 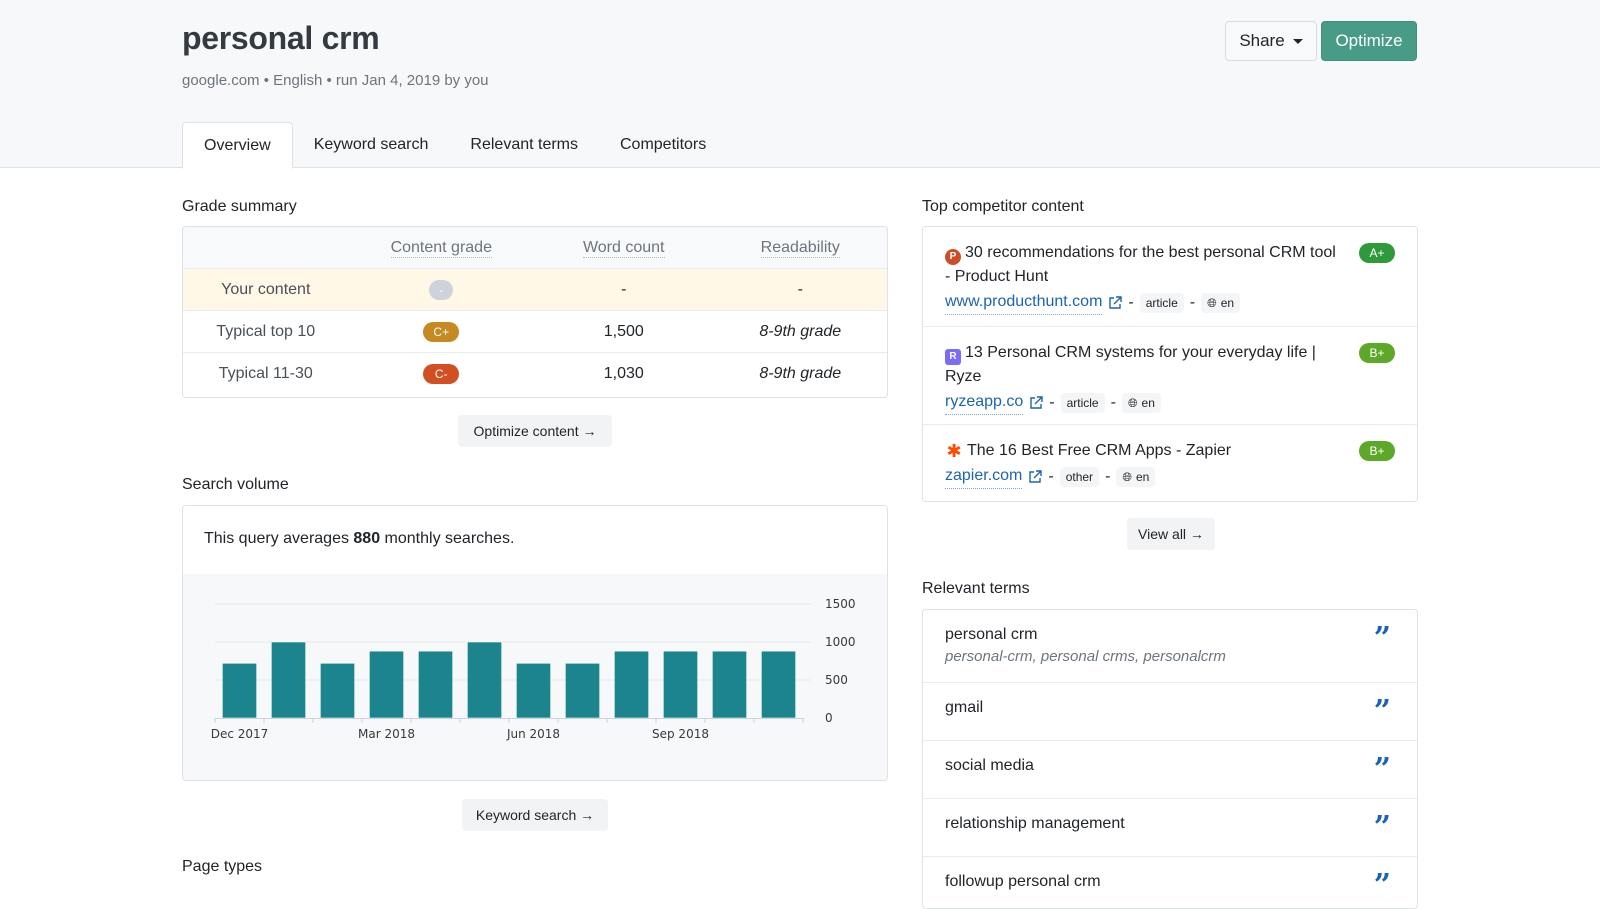 I want to click on x-tick-label: Dec 2017, so click(x=240, y=734).